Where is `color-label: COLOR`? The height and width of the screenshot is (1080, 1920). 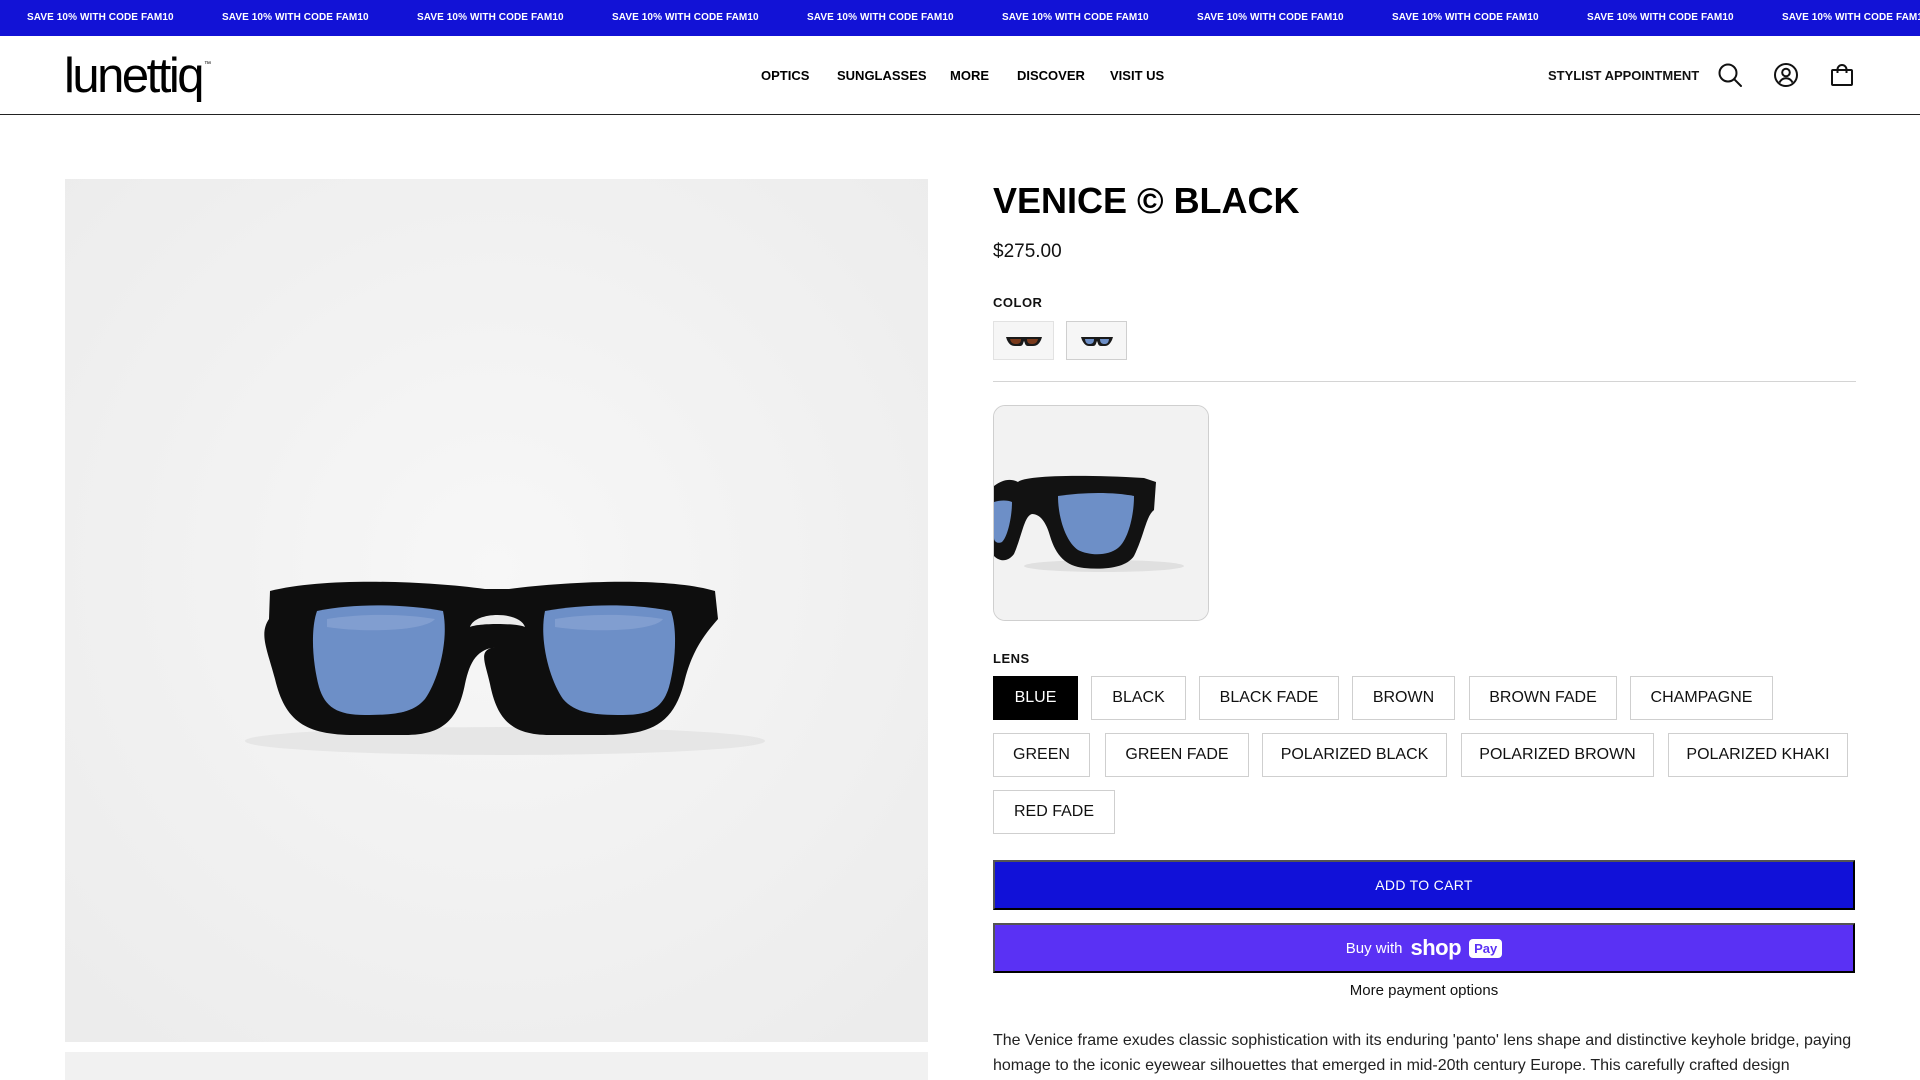 color-label: COLOR is located at coordinates (1018, 302).